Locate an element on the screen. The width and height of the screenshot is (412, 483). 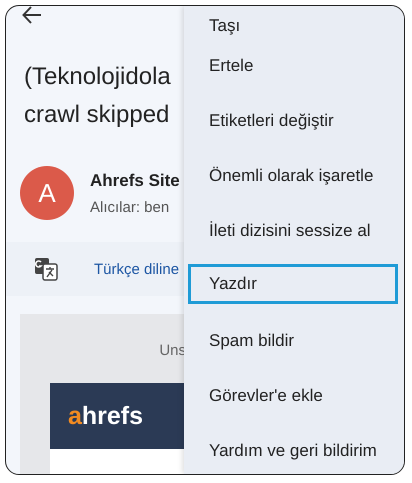
menu-item: Spam bildir is located at coordinates (293, 346).